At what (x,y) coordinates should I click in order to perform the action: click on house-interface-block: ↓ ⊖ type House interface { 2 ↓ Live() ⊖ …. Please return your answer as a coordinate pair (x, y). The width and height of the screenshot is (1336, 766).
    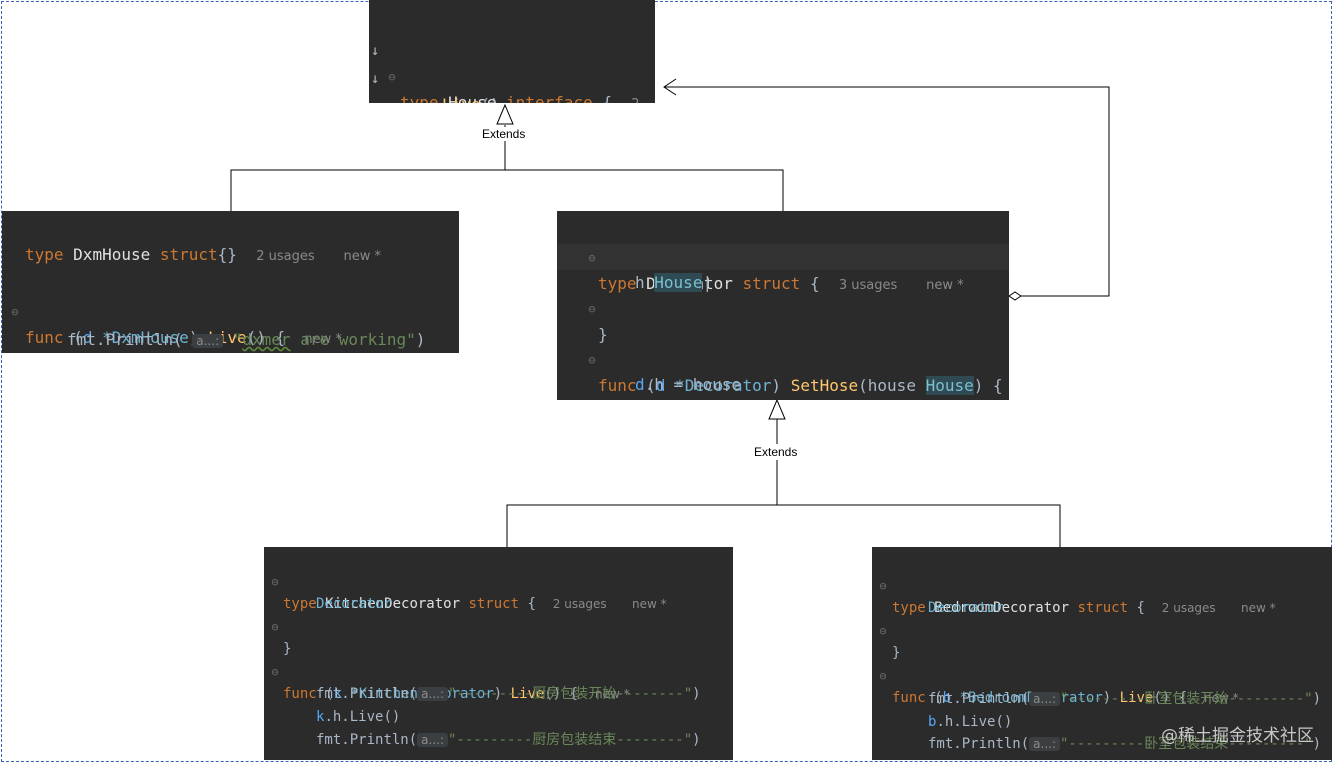
    Looking at the image, I should click on (512, 51).